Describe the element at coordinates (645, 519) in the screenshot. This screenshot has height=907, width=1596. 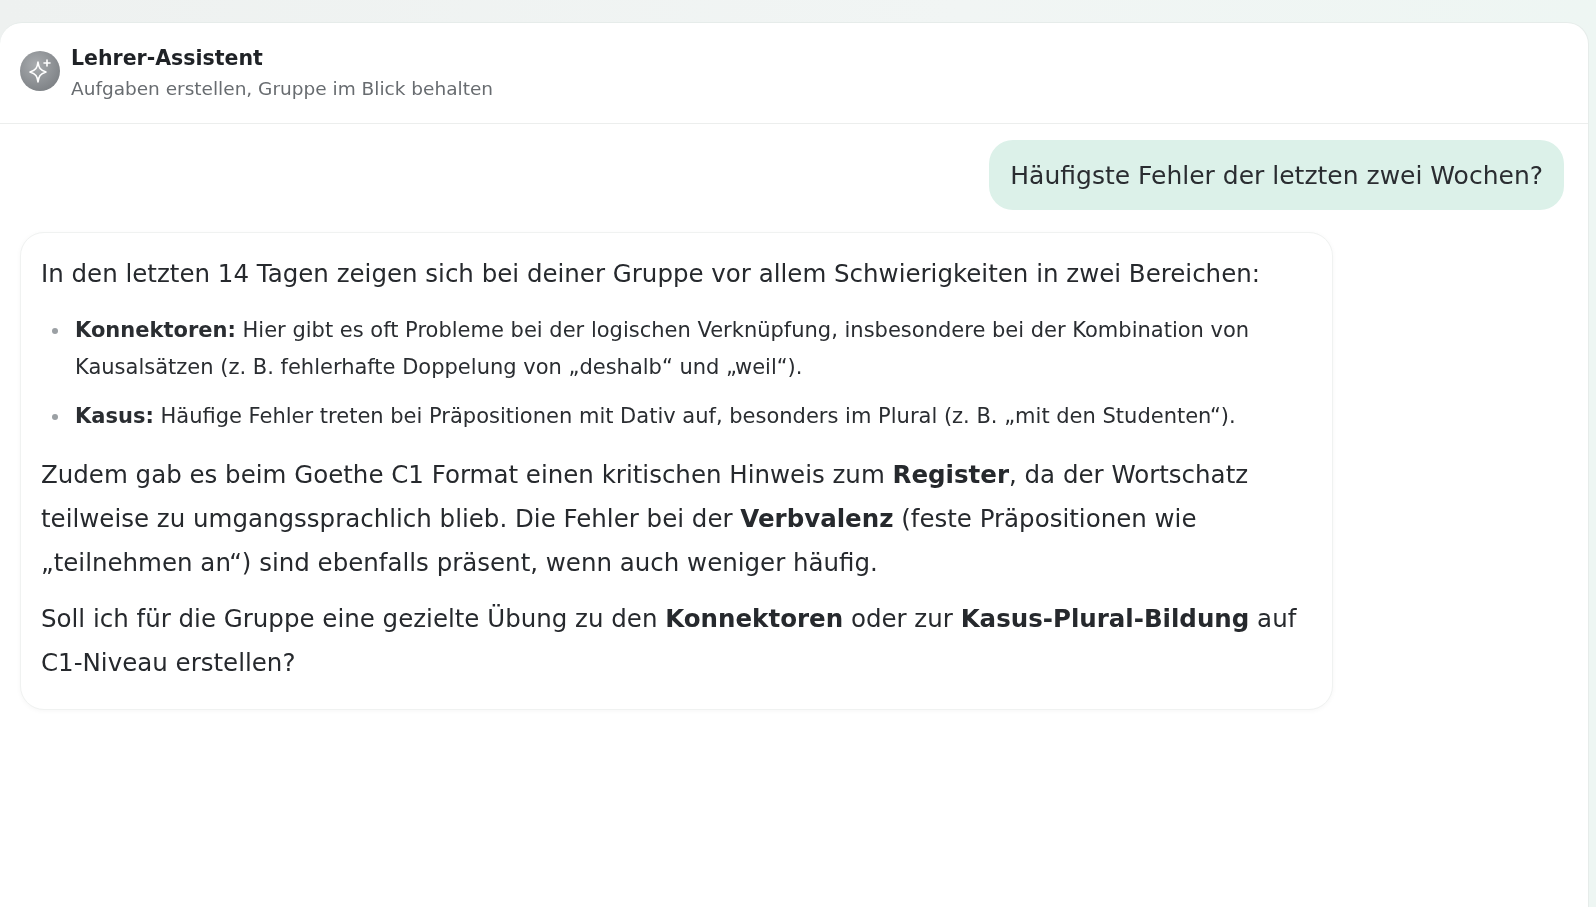
I see `message-paragraph: Zudem gab es beim Goethe C1 Format einen kritischen Hinweis zum Register, da der Wortschatz teilweise zu umgangssprachlich blieb. Die Fehler bei der Verbvalenz (feste Präpositionen wie „teilnehmen an“) sind ebenfalls präsent, wenn auch weniger häufig.` at that location.